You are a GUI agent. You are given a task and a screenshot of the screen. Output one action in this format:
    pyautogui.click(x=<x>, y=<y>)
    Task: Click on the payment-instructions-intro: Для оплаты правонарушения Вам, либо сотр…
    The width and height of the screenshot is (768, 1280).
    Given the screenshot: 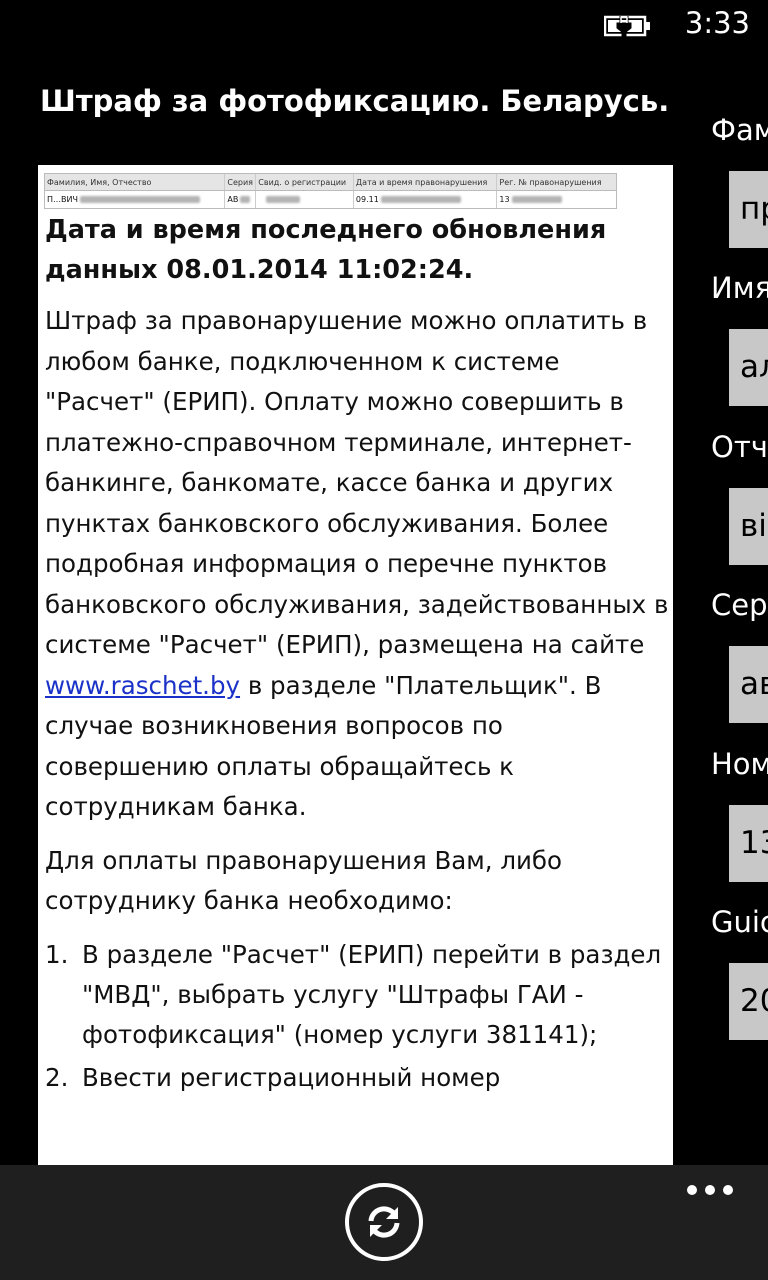 What is the action you would take?
    pyautogui.click(x=304, y=880)
    